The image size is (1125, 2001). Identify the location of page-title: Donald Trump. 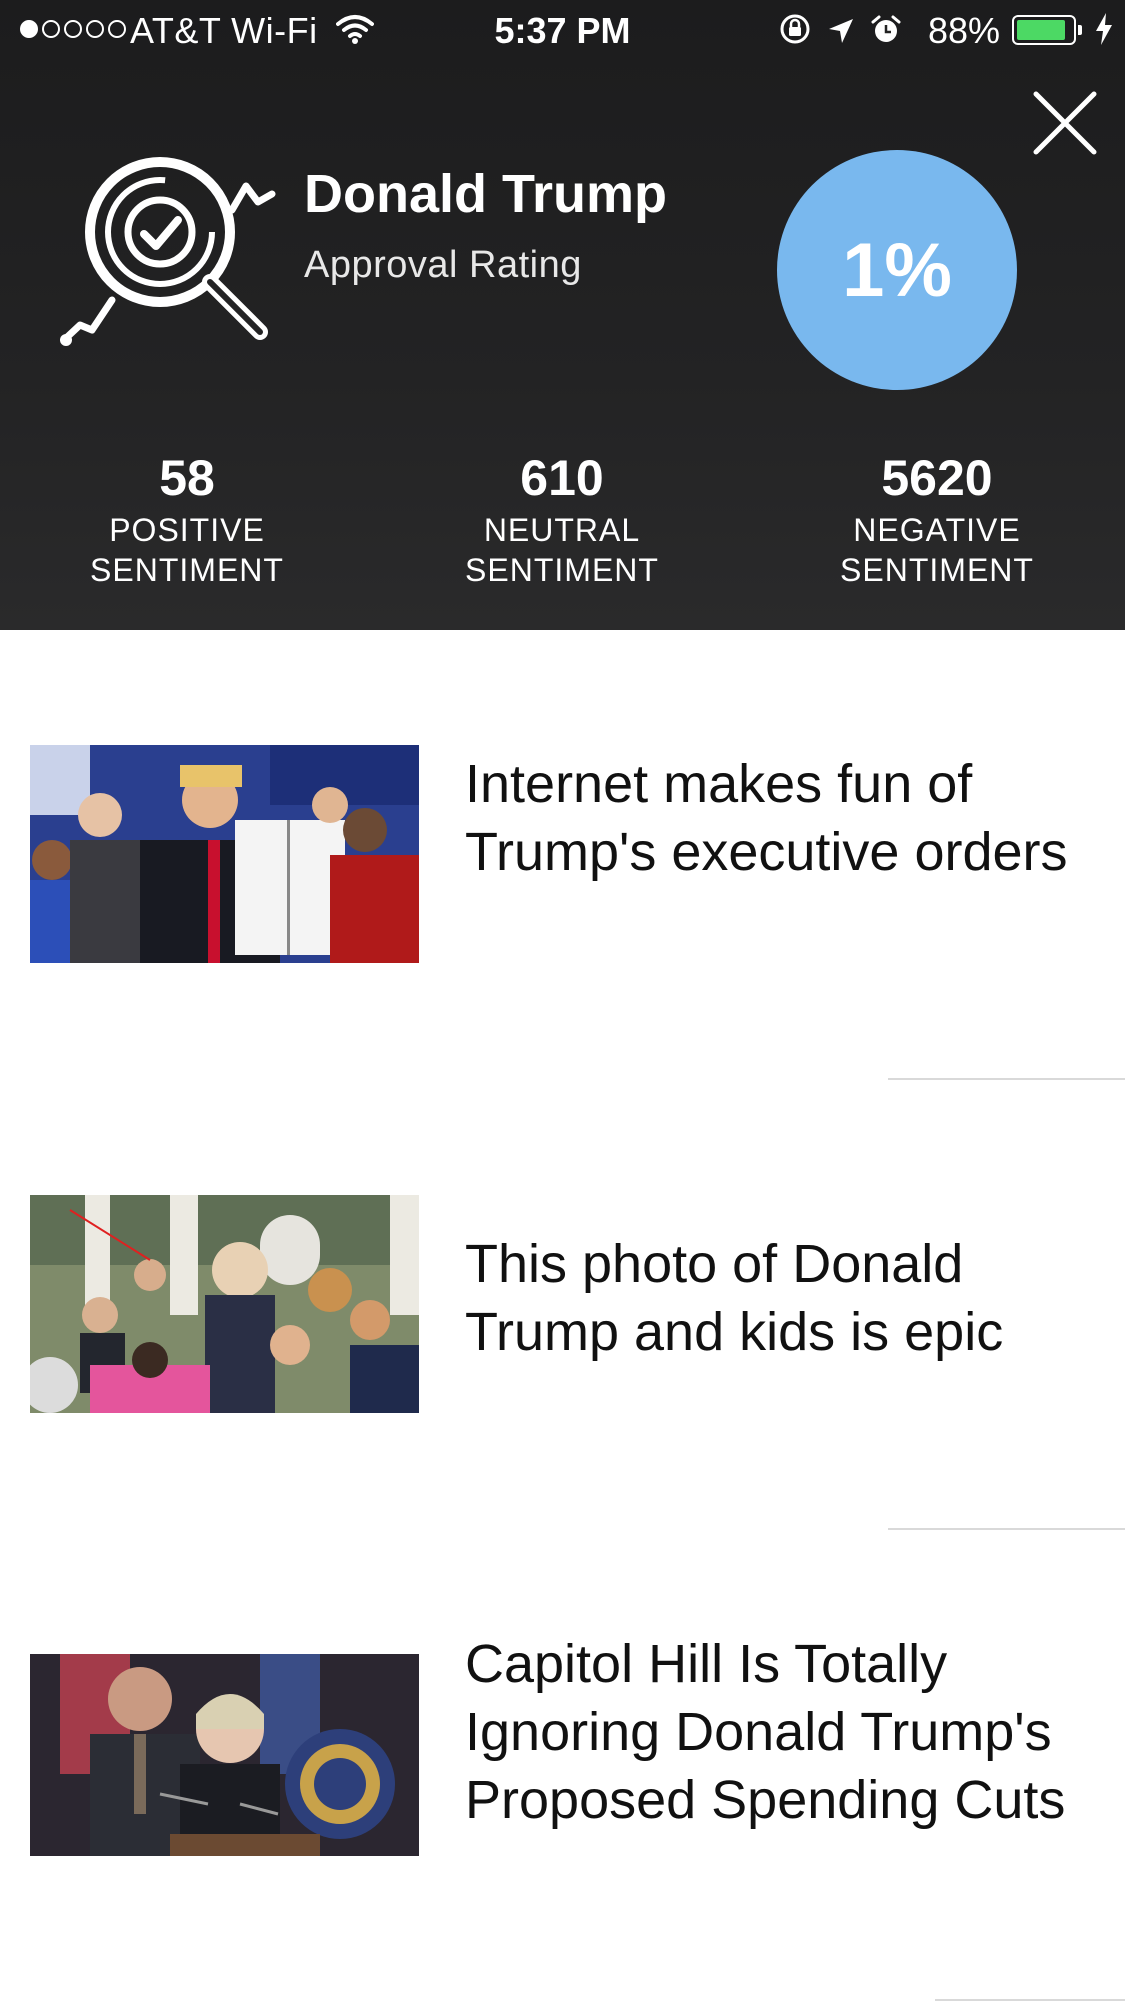
(485, 194).